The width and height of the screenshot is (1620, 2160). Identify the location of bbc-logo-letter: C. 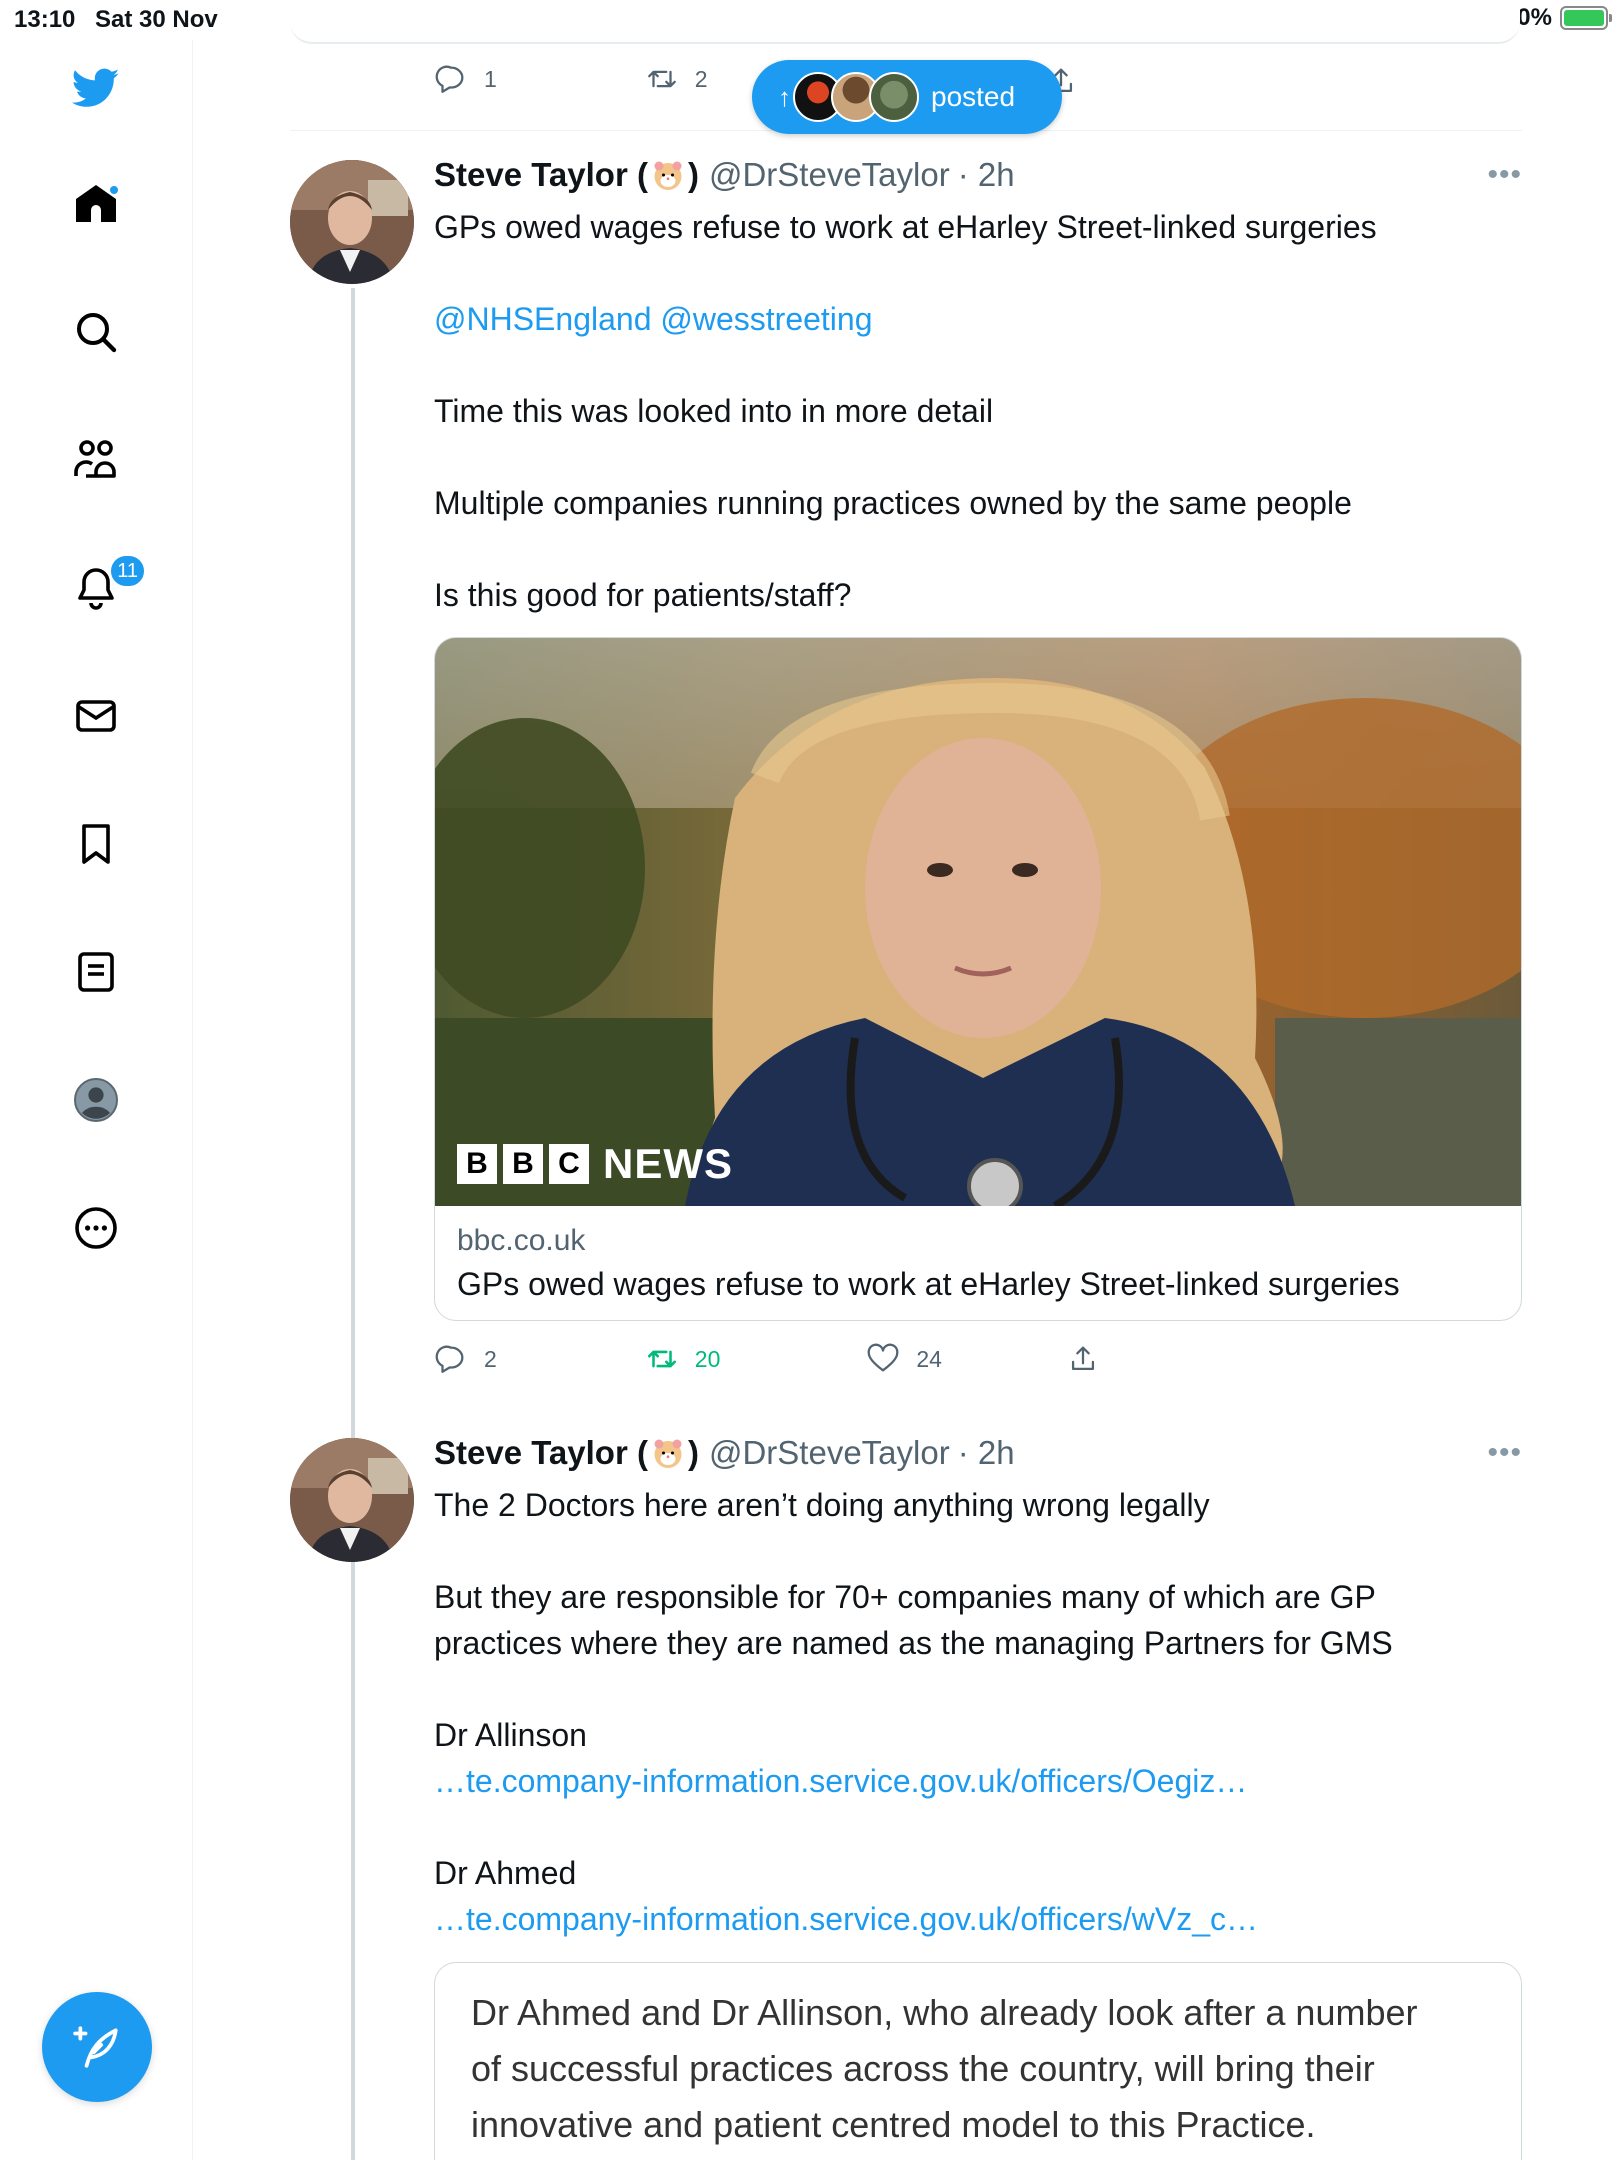
(569, 1164).